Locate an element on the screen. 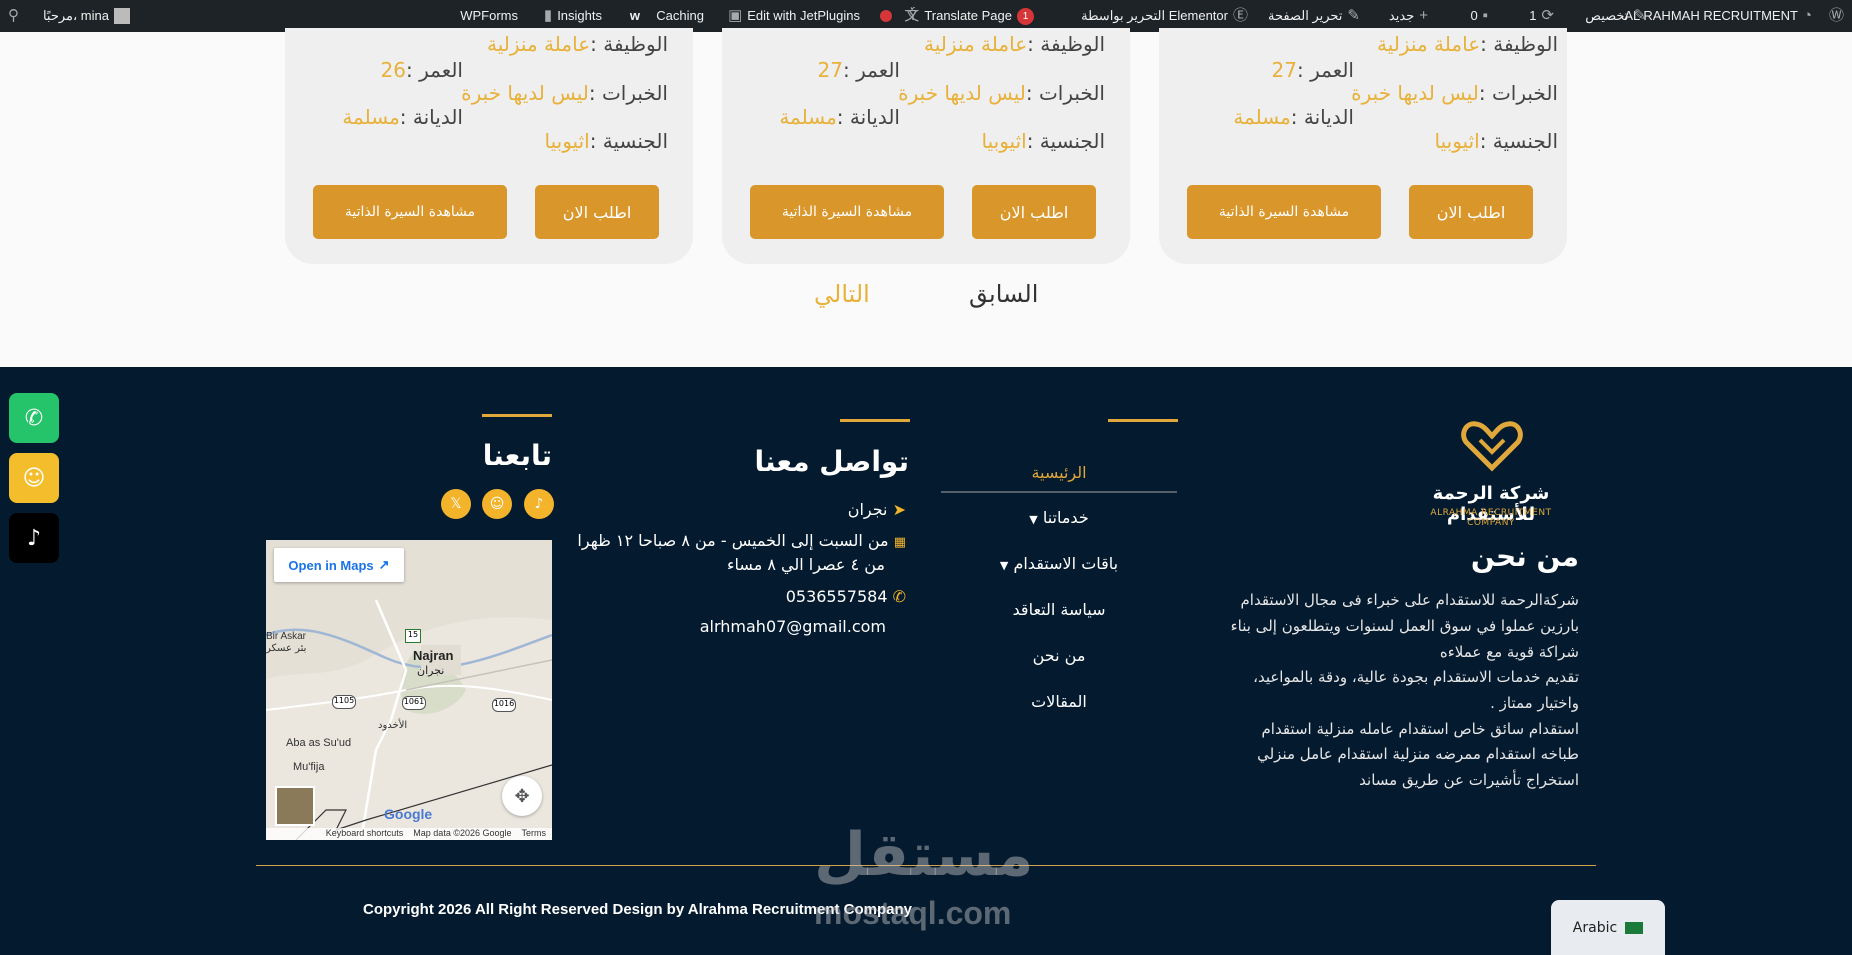 The width and height of the screenshot is (1852, 955). experience-value: ليس لديها خبرة is located at coordinates (1415, 93).